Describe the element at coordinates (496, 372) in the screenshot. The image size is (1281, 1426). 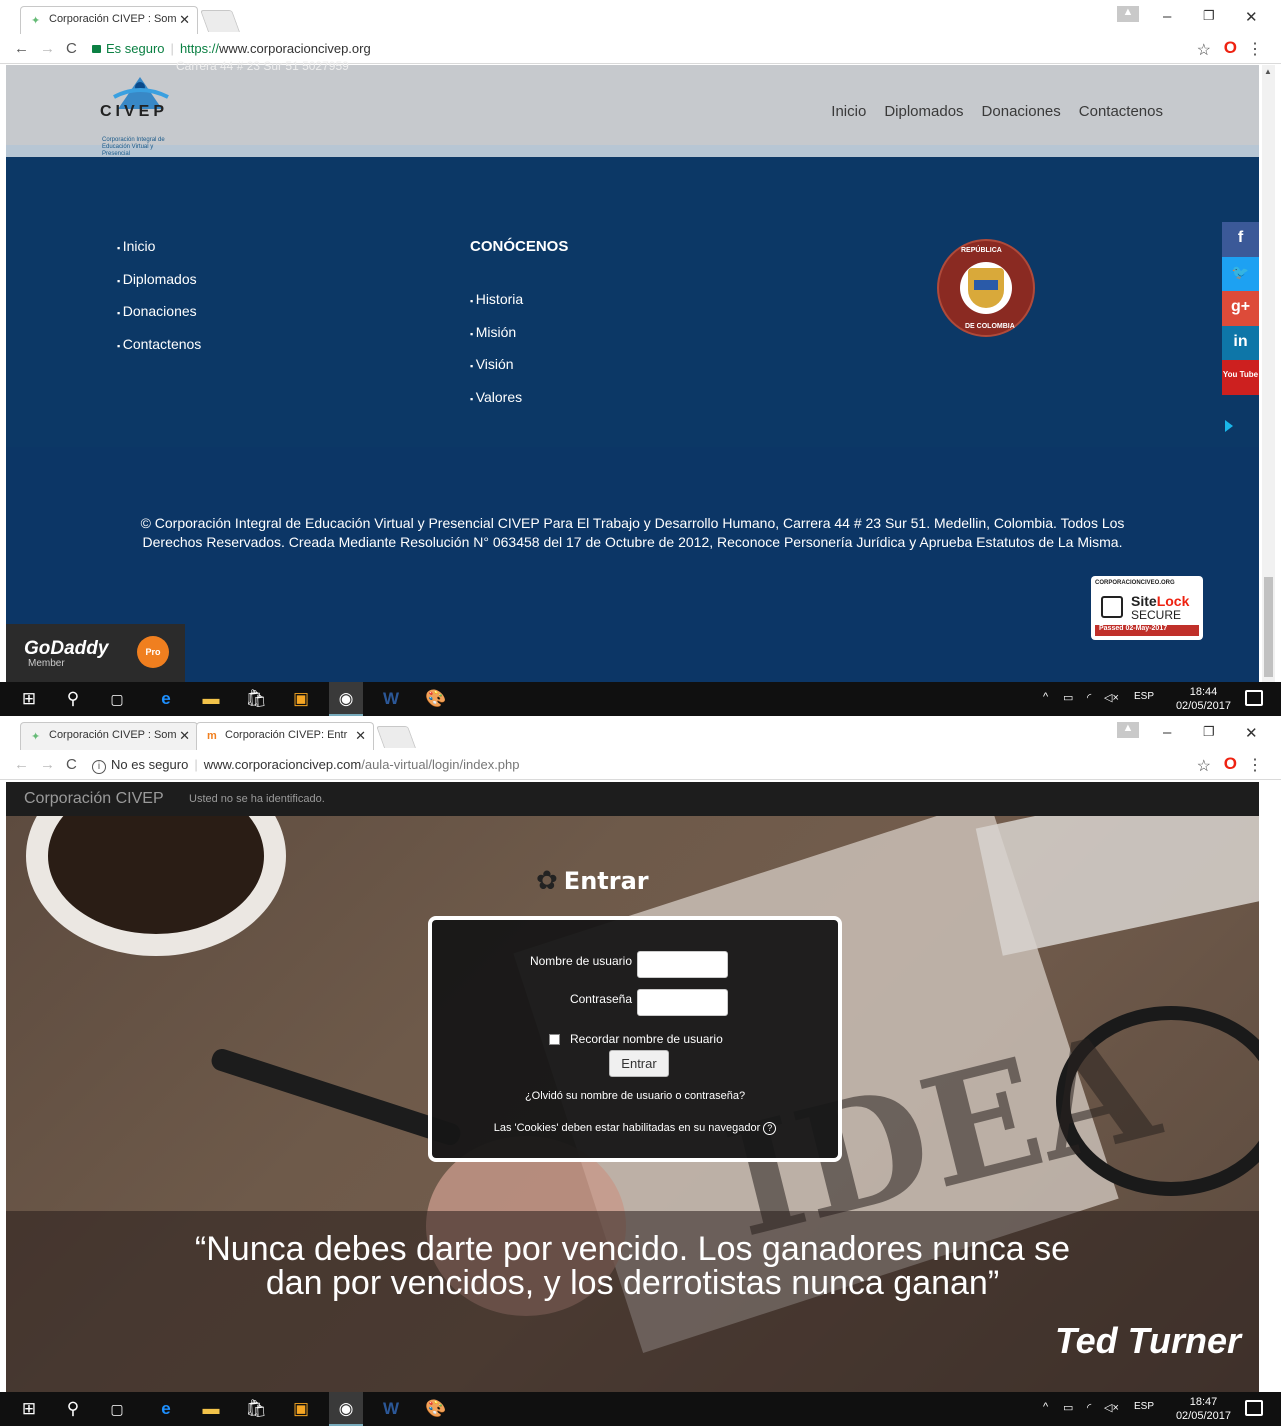
I see `link-vision: Visión` at that location.